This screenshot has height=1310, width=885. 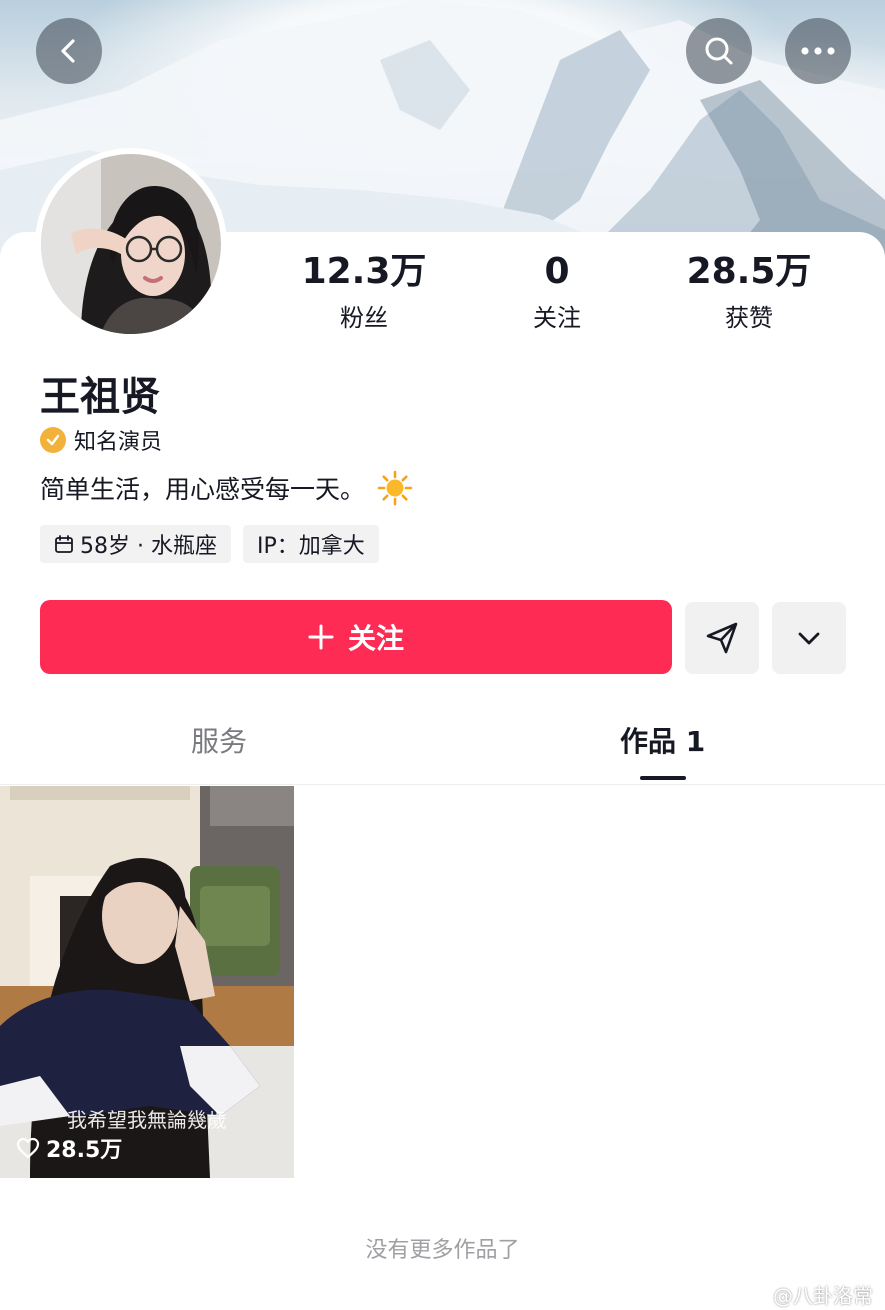 I want to click on follow-button: 关注, so click(x=356, y=637).